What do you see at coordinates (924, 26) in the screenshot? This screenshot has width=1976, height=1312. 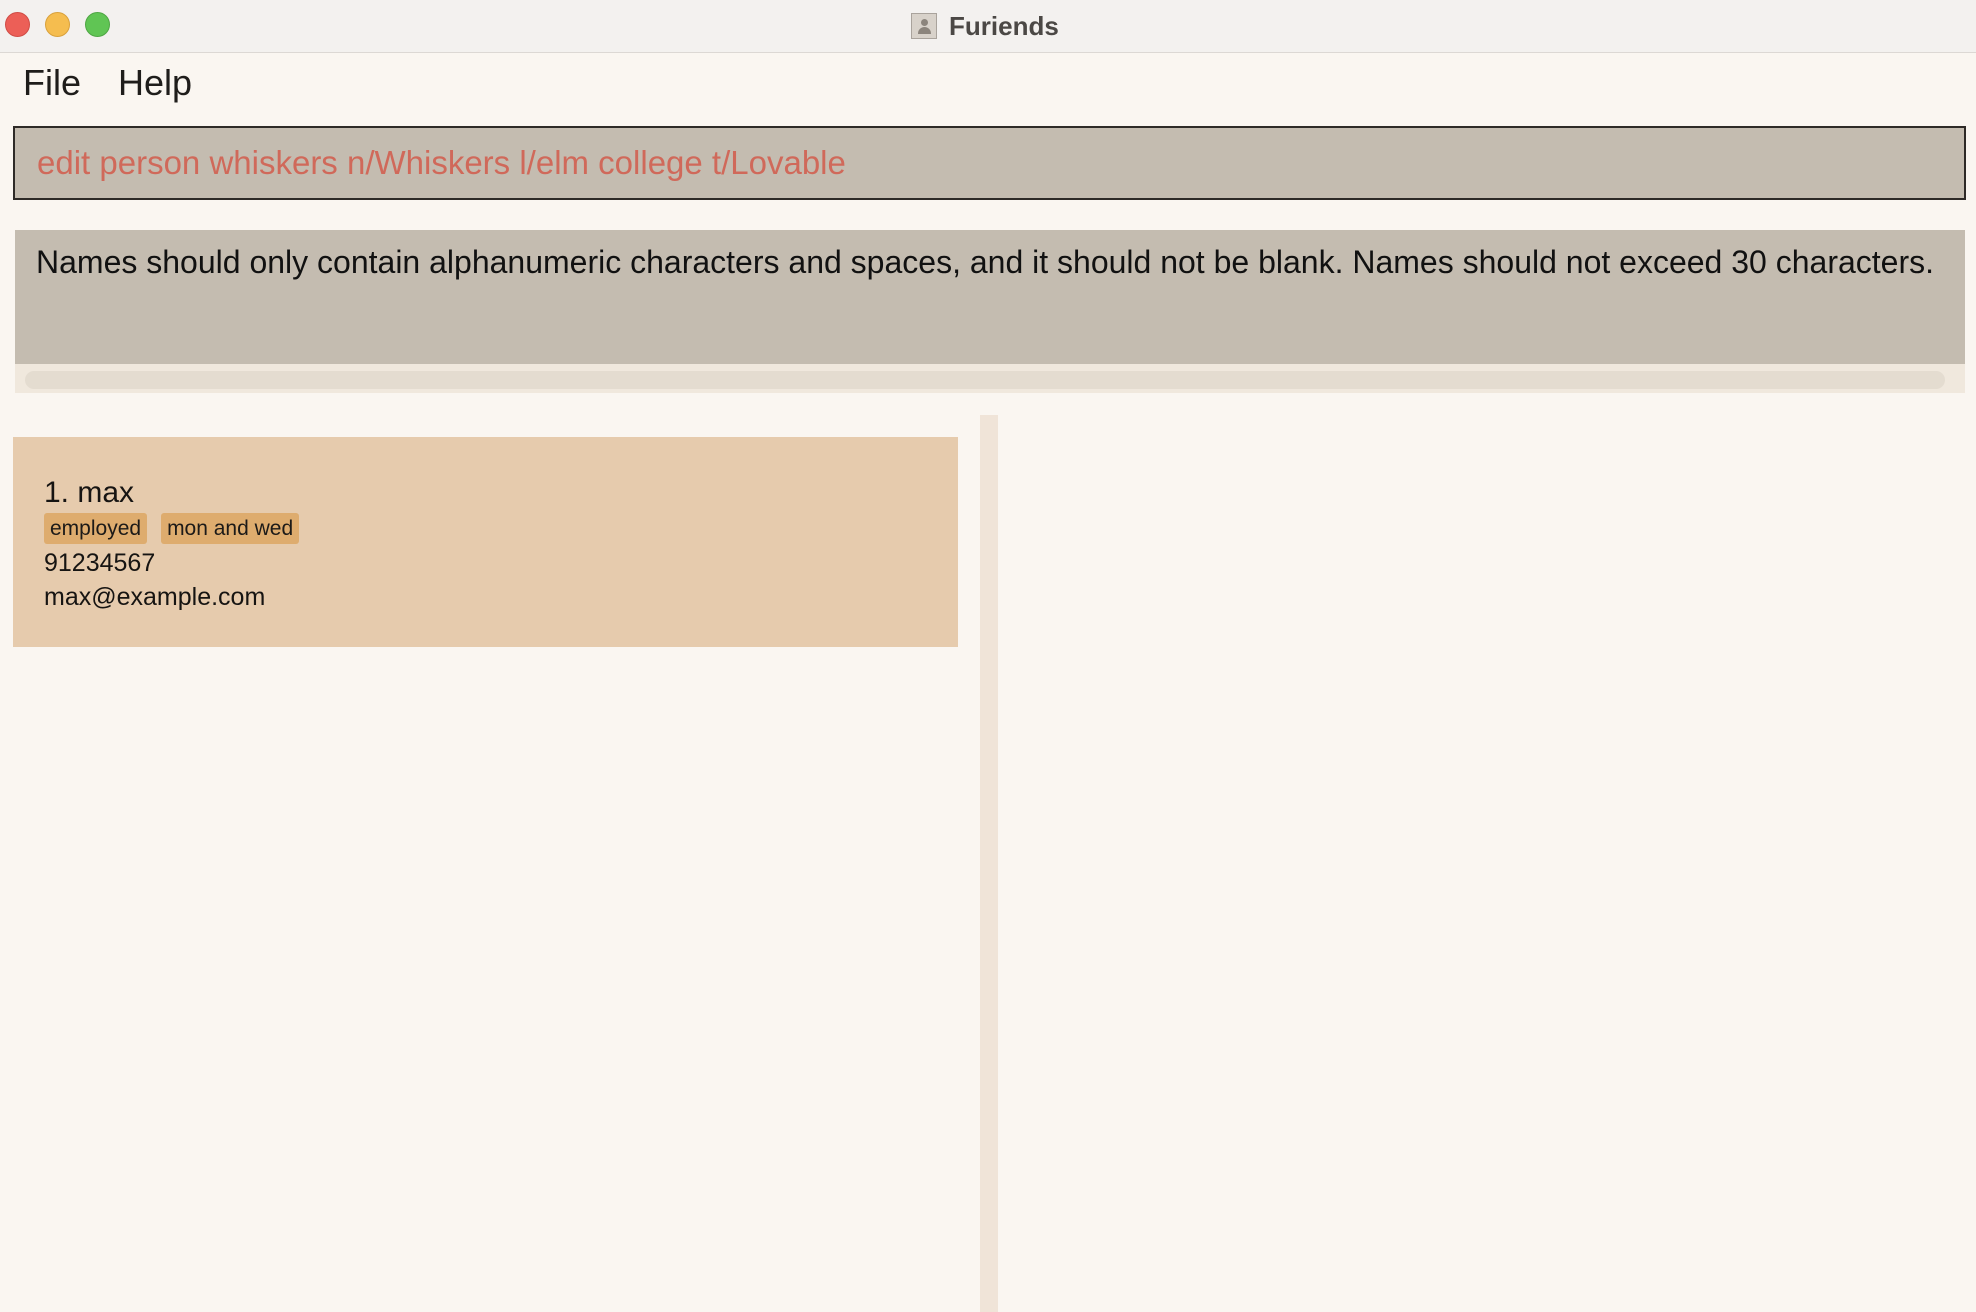 I see `contacts-app-icon` at bounding box center [924, 26].